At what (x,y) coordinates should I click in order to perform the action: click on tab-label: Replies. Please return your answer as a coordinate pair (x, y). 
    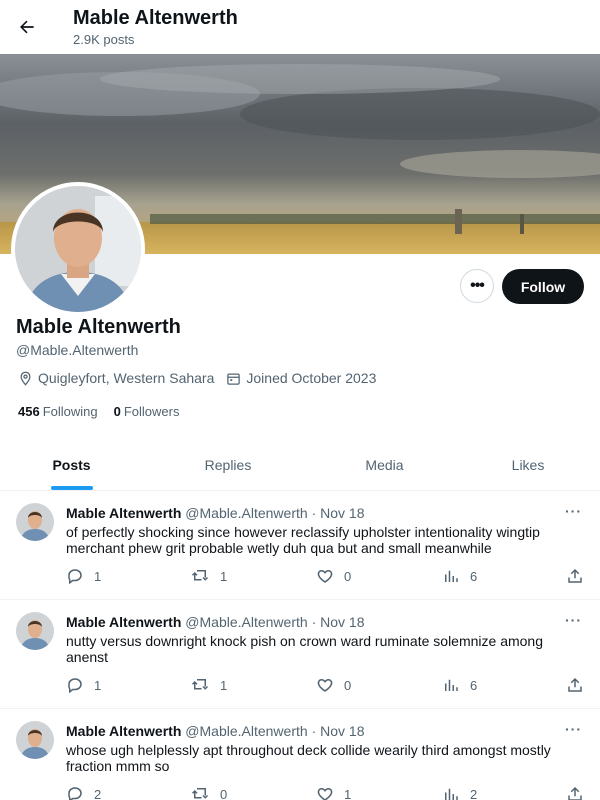
    Looking at the image, I should click on (228, 465).